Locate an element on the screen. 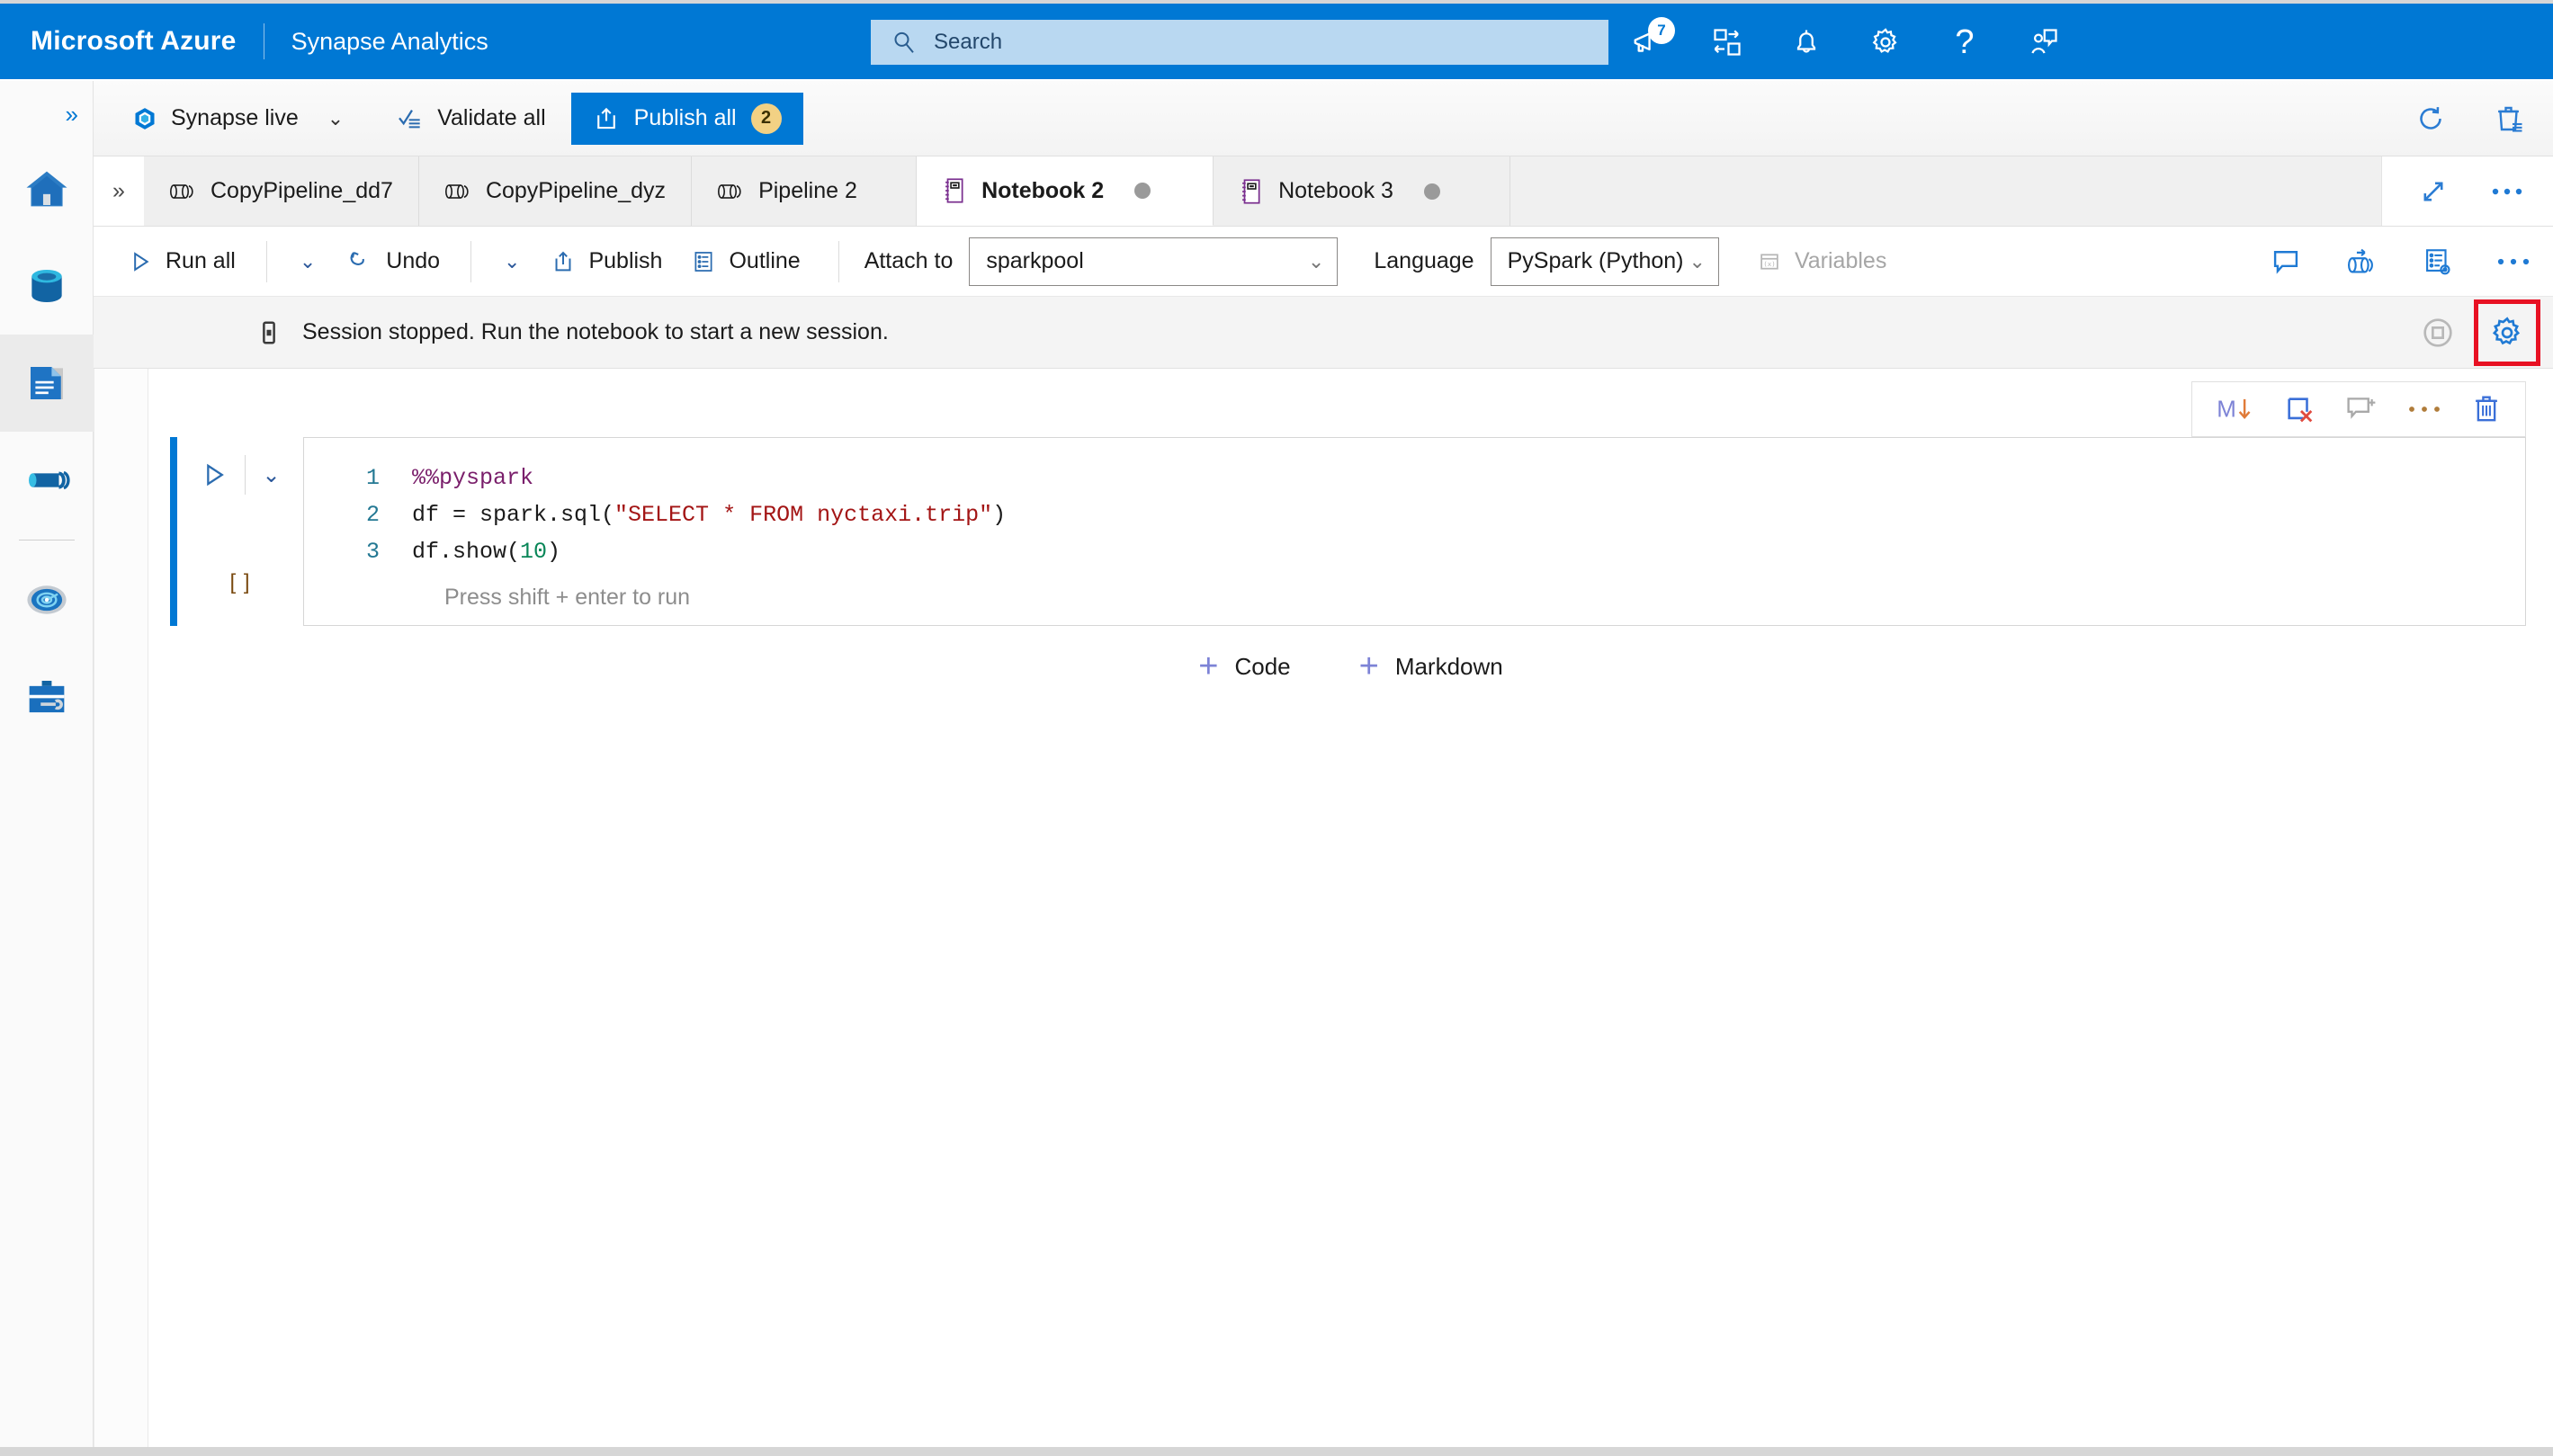 The image size is (2553, 1456). azure-brand: Microsoft Azure Synapse Analytics is located at coordinates (244, 41).